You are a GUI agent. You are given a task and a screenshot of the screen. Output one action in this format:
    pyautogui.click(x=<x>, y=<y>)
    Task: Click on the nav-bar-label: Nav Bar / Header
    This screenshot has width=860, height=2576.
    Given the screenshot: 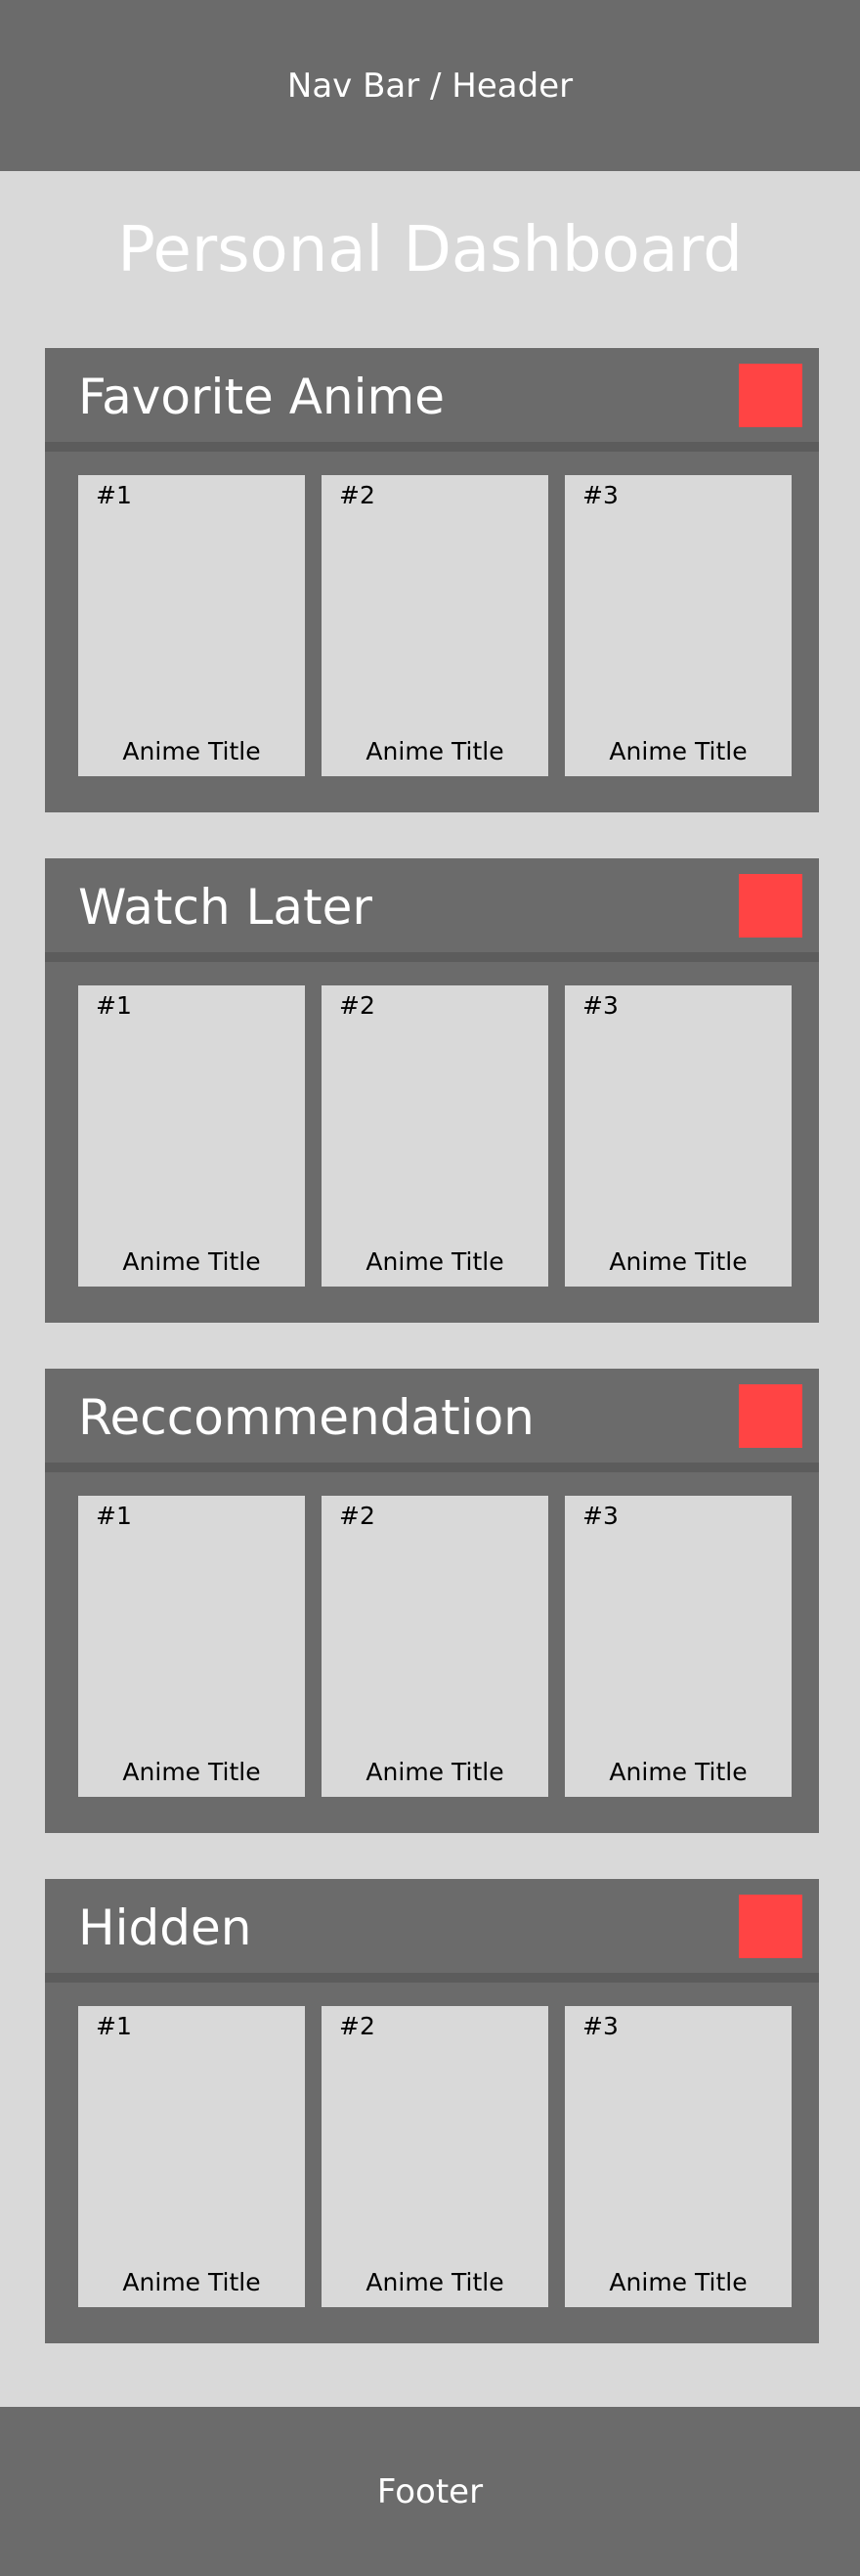 What is the action you would take?
    pyautogui.click(x=430, y=85)
    